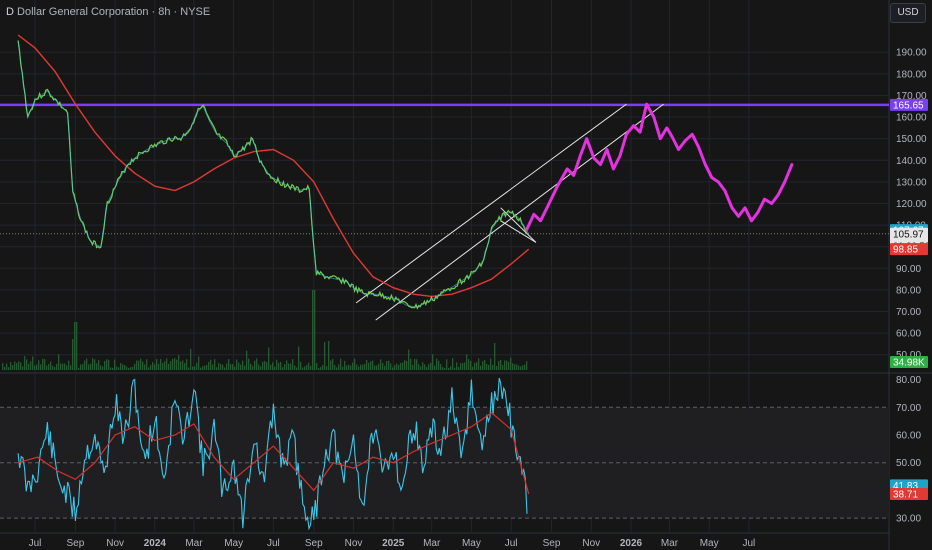 The width and height of the screenshot is (932, 550). Describe the element at coordinates (908, 463) in the screenshot. I see `rsi-tick-label: 50.00` at that location.